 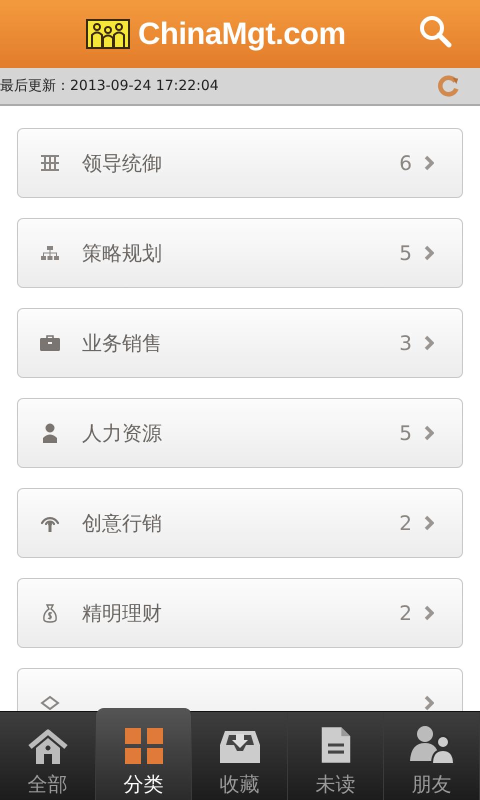 What do you see at coordinates (144, 746) in the screenshot?
I see `squares-icon` at bounding box center [144, 746].